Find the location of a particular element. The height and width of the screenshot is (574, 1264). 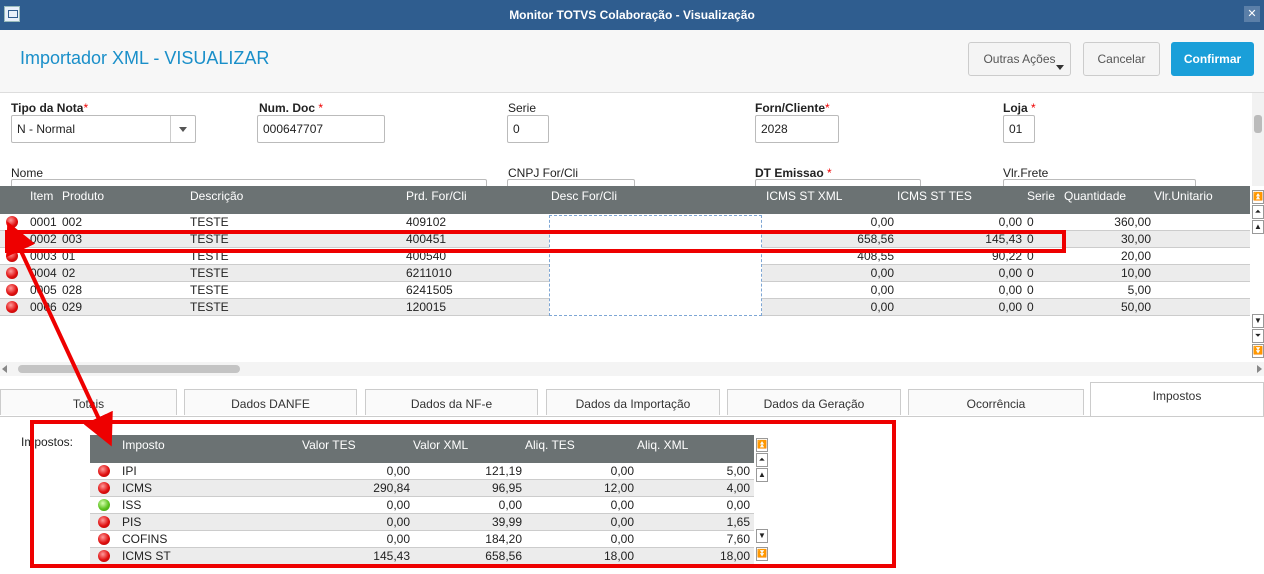

annotation-arrow is located at coordinates (59, 334).